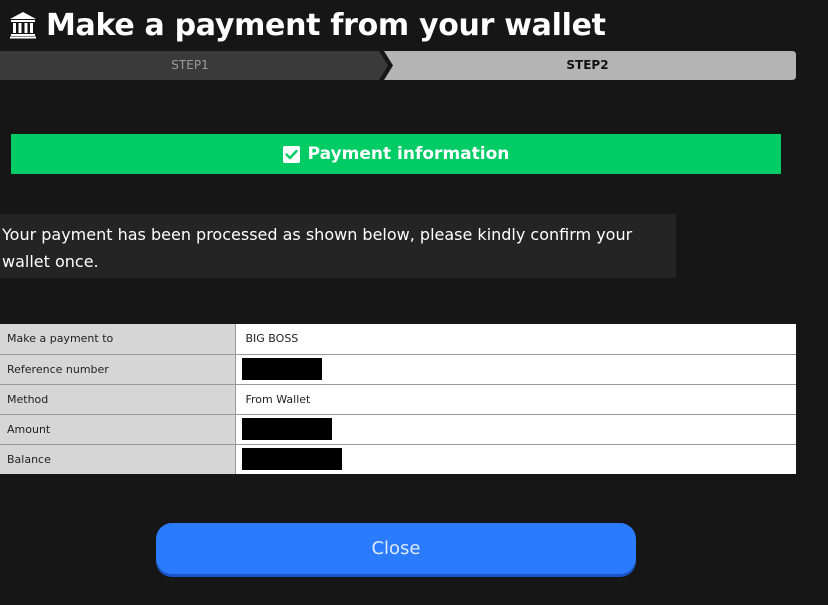 This screenshot has height=605, width=828. Describe the element at coordinates (408, 154) in the screenshot. I see `banner-title: Payment information` at that location.